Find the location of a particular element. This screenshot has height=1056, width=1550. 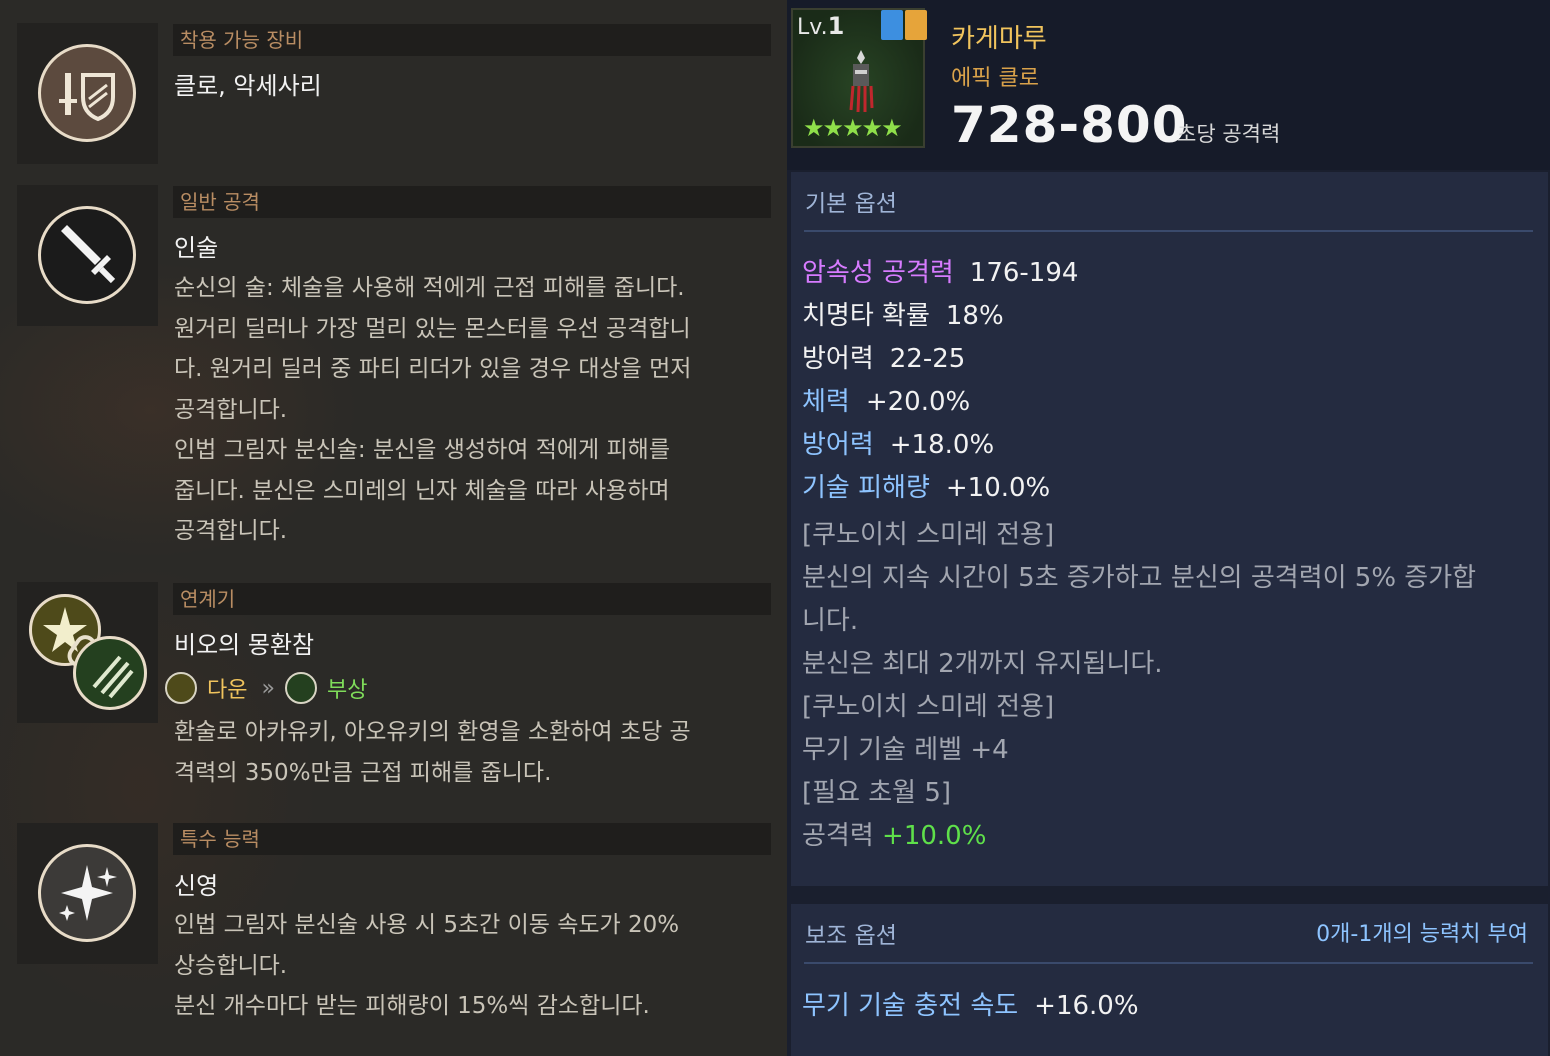

stat-row: 방어력 +18.0% is located at coordinates (898, 445).